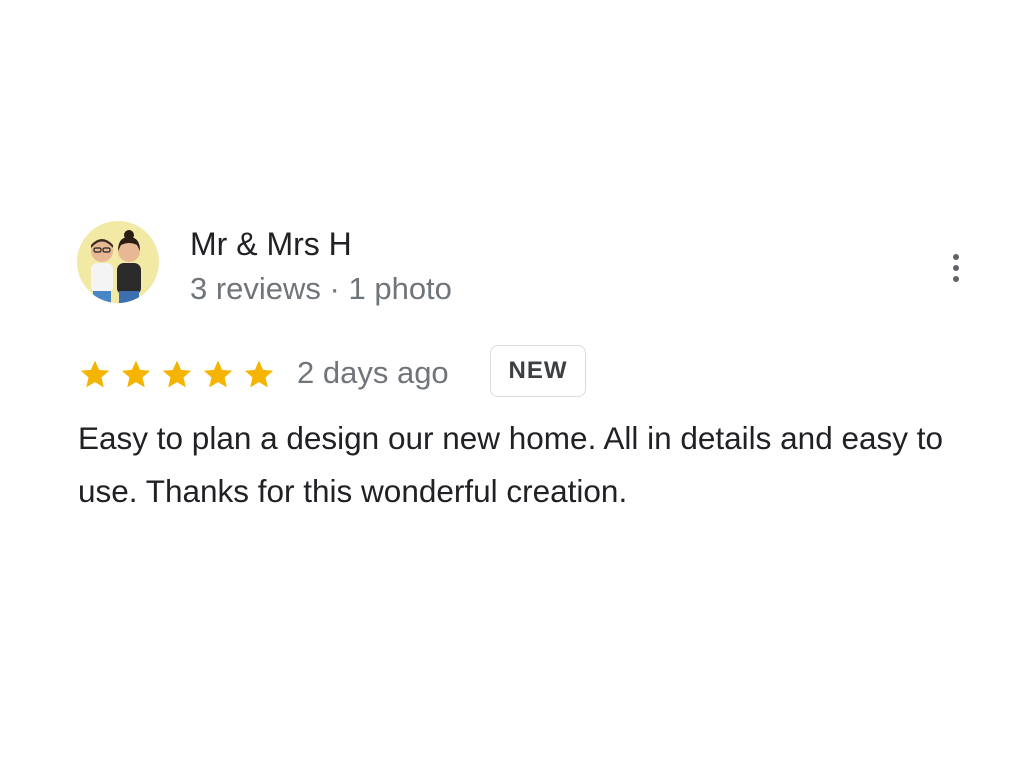 This screenshot has width=1024, height=768. Describe the element at coordinates (956, 257) in the screenshot. I see `more-vert-icon` at that location.